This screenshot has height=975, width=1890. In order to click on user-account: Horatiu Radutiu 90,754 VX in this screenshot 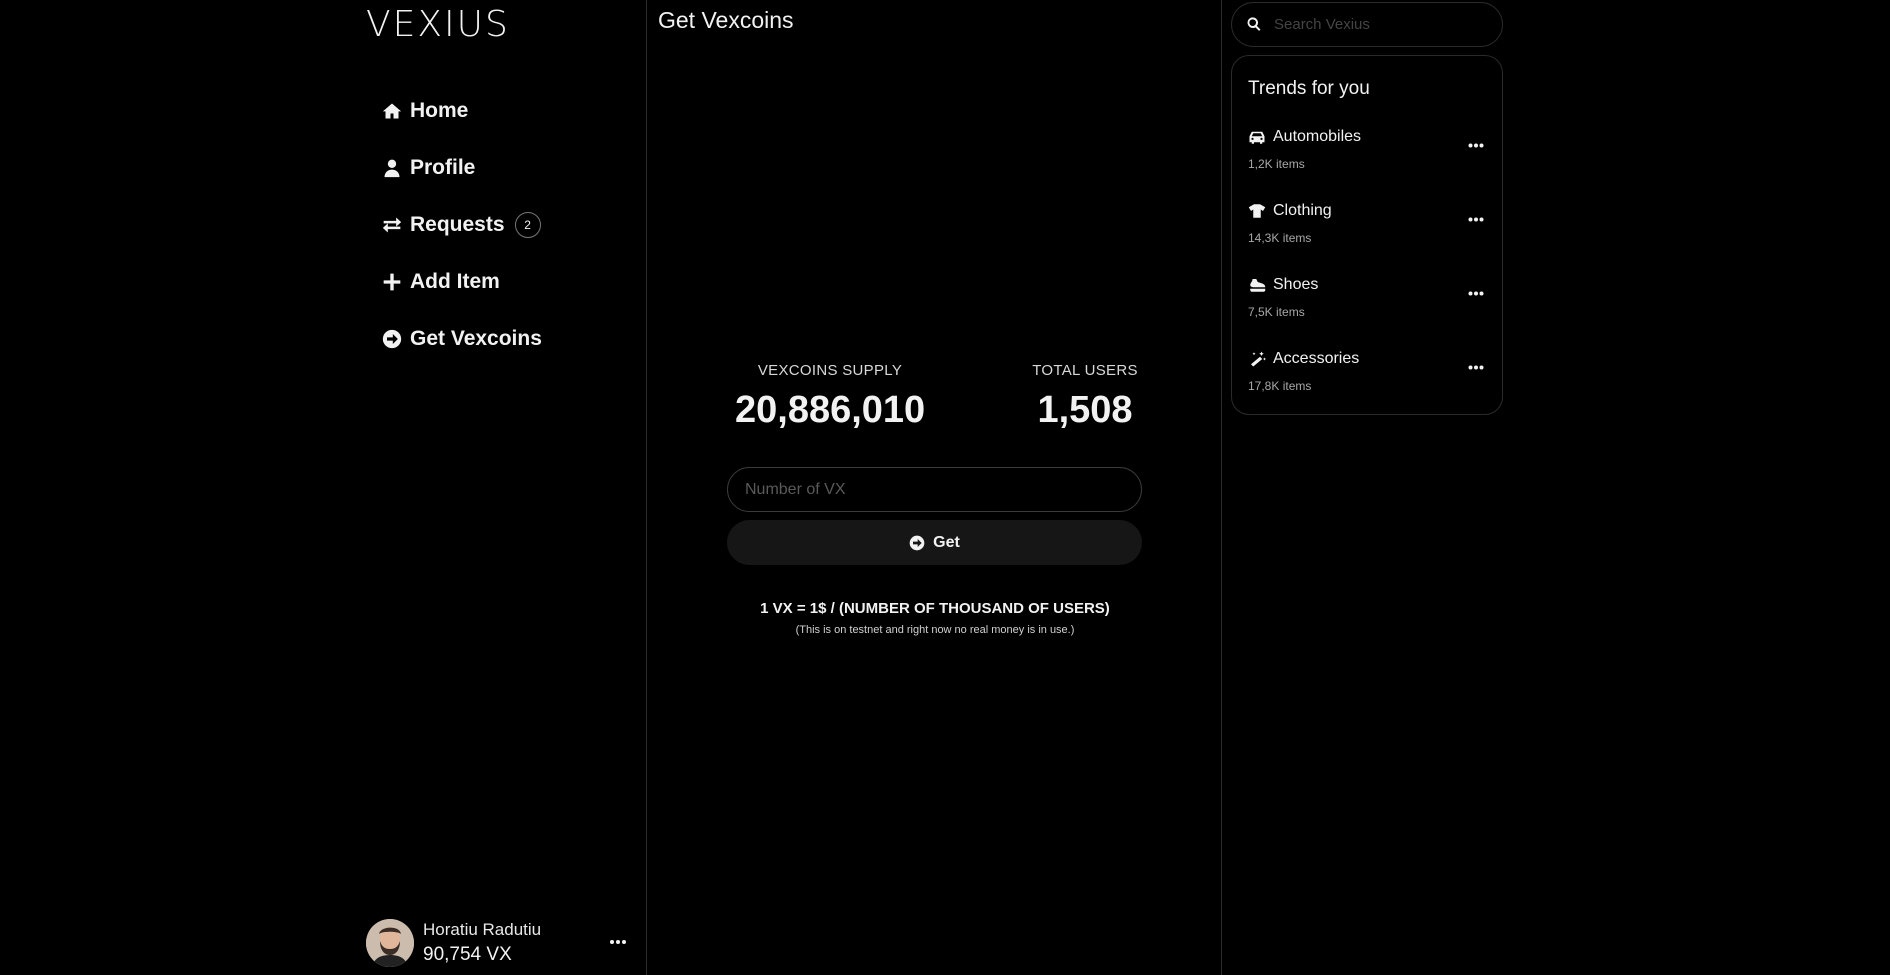, I will do `click(500, 943)`.